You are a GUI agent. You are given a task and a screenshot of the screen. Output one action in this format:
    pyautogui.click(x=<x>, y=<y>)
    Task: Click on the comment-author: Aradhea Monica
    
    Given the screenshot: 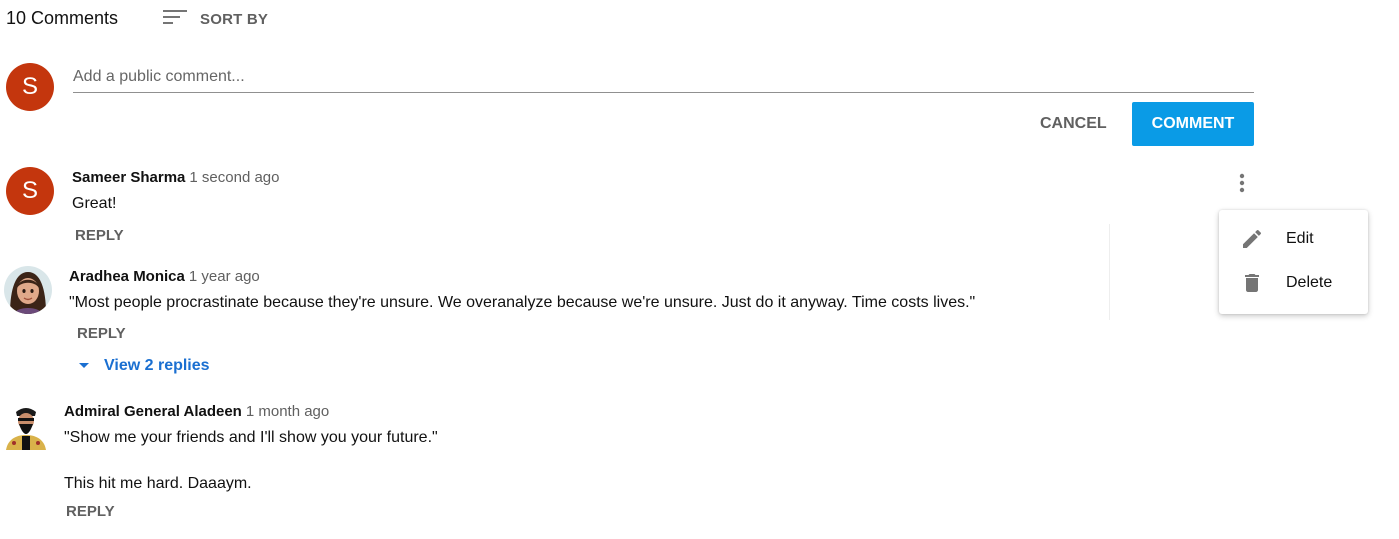 What is the action you would take?
    pyautogui.click(x=127, y=276)
    